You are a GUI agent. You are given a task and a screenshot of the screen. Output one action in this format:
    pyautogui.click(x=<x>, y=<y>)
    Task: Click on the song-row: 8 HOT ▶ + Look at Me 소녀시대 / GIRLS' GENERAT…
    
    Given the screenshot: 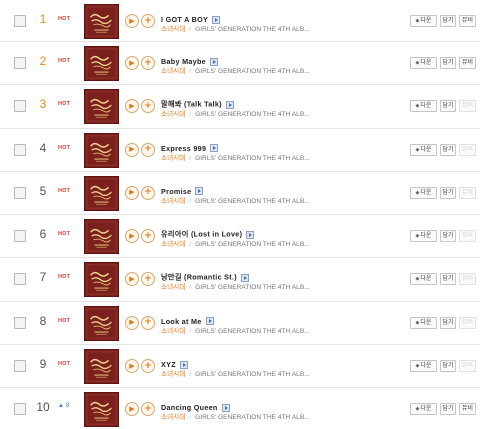 What is the action you would take?
    pyautogui.click(x=240, y=324)
    